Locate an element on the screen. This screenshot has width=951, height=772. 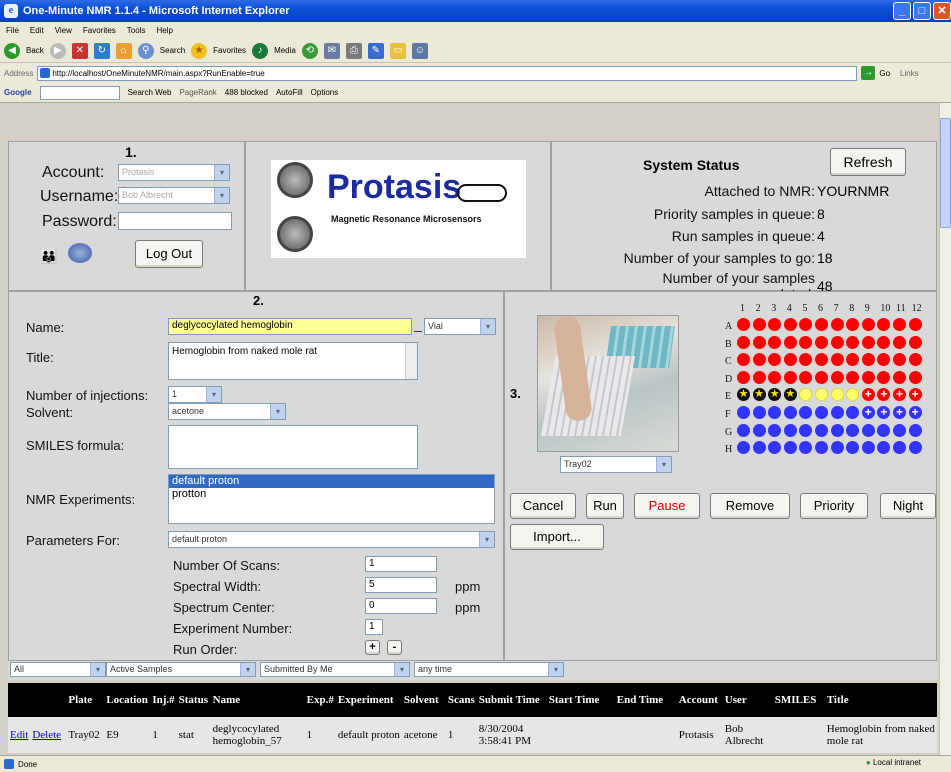
solvent-select: acetone ▾ is located at coordinates (227, 411).